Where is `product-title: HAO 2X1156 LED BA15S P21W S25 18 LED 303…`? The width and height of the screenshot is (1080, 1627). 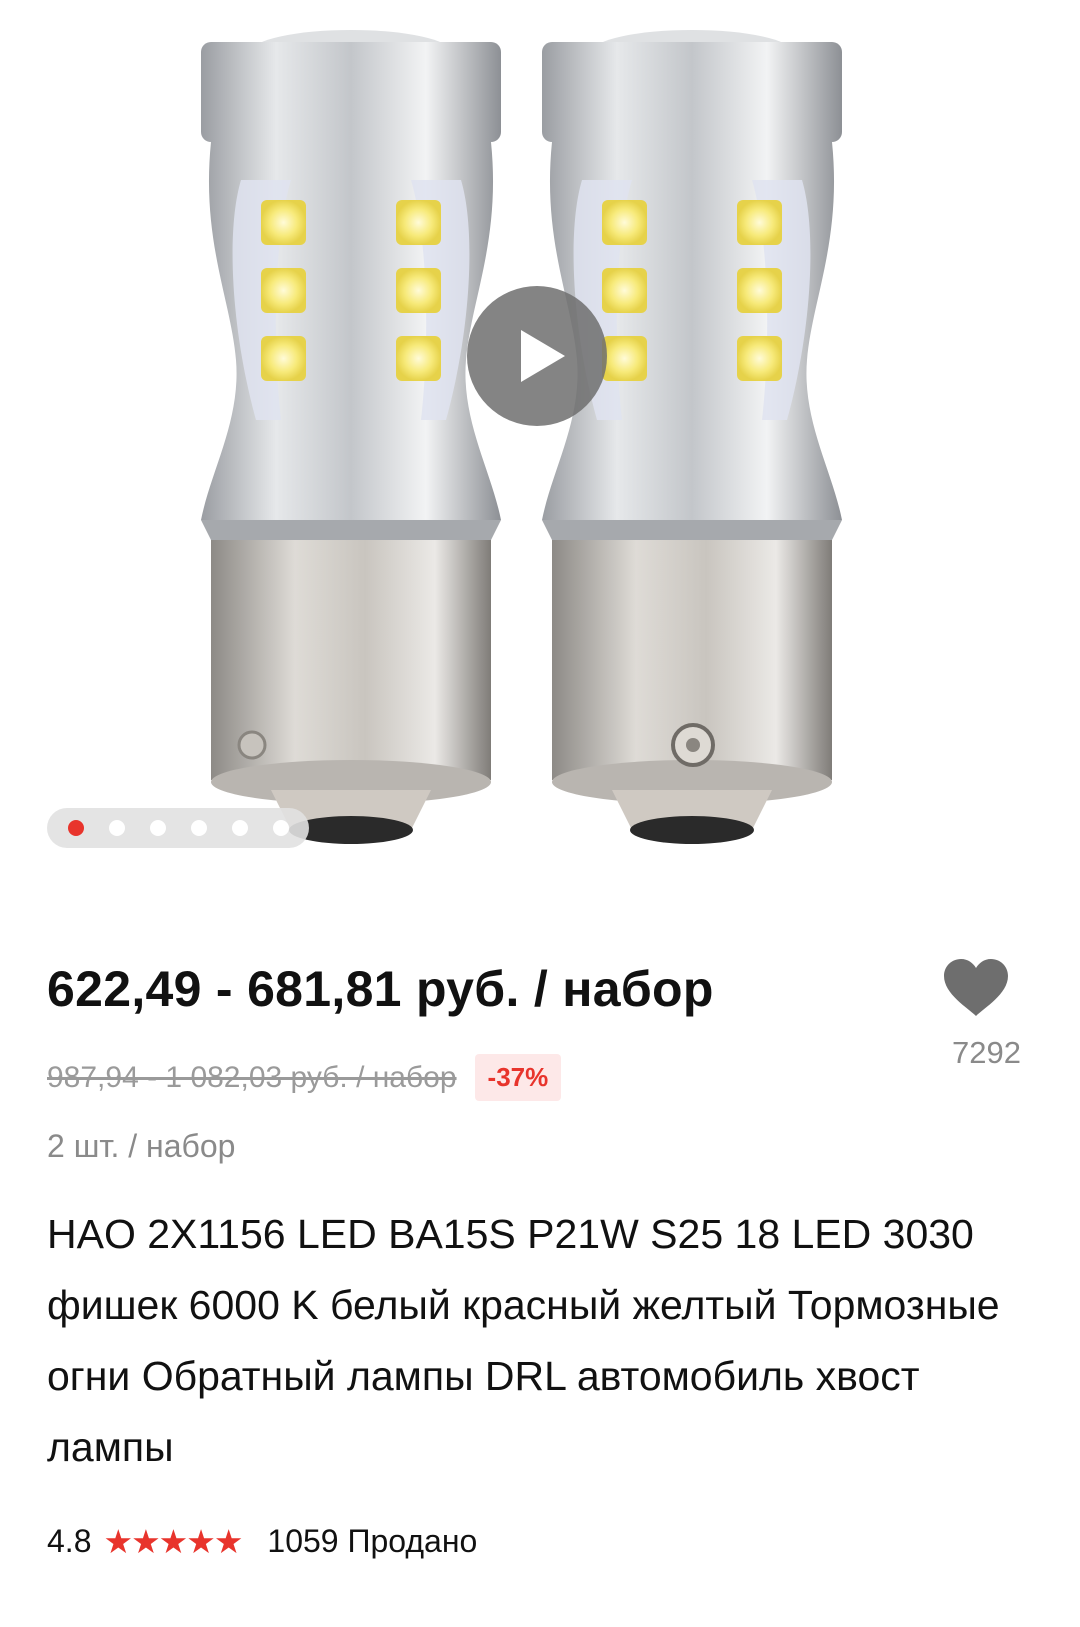
product-title: HAO 2X1156 LED BA15S P21W S25 18 LED 303… is located at coordinates (523, 1340).